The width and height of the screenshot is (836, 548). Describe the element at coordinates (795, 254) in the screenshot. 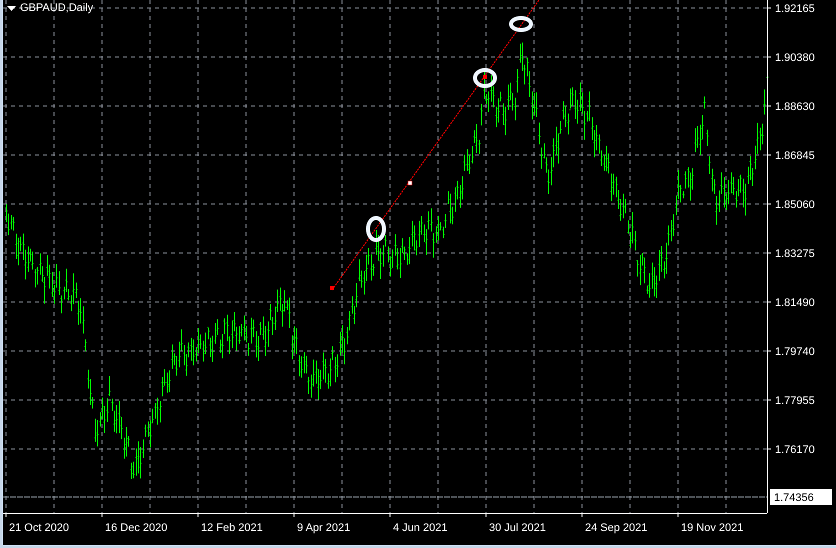

I see `price-axis-label: 1.83275` at that location.